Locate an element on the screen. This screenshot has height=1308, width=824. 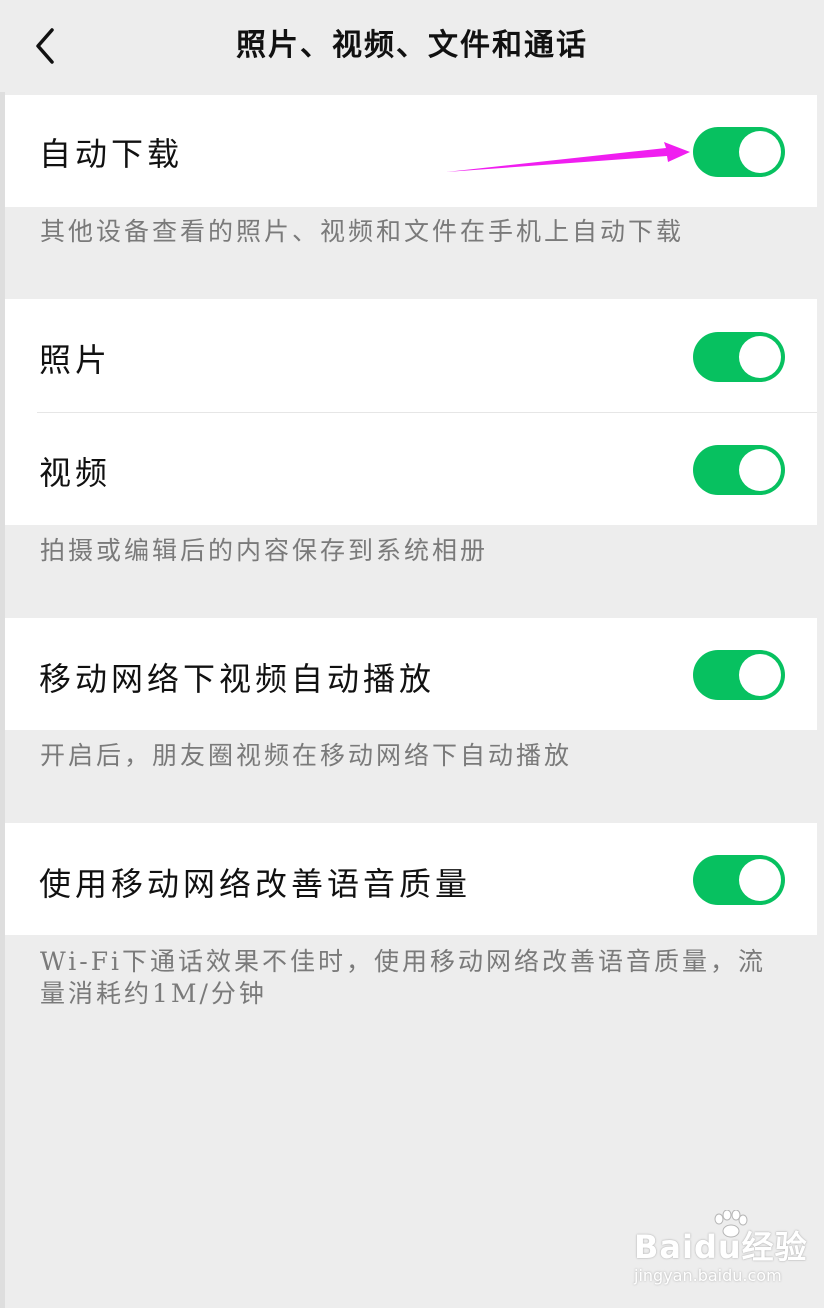
setting-row-autoplay: 移动网络下视频自动播放 is located at coordinates (411, 674).